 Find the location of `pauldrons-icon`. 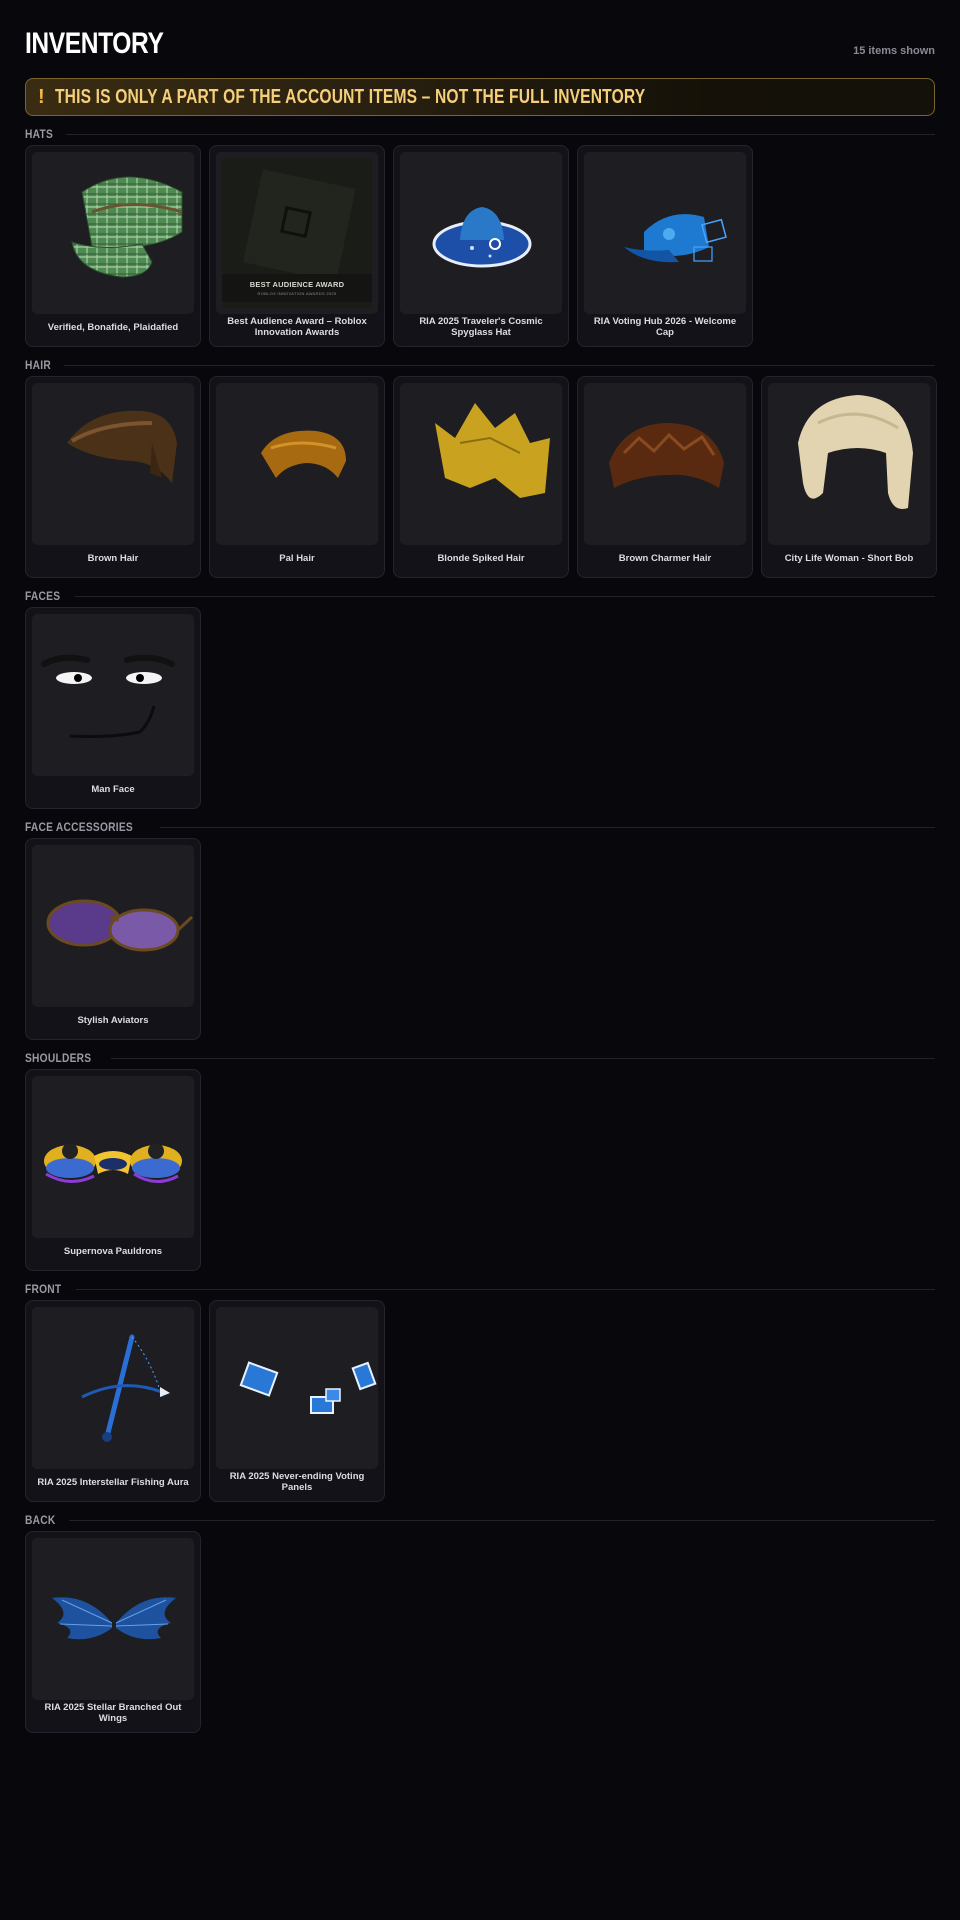

pauldrons-icon is located at coordinates (113, 1157).